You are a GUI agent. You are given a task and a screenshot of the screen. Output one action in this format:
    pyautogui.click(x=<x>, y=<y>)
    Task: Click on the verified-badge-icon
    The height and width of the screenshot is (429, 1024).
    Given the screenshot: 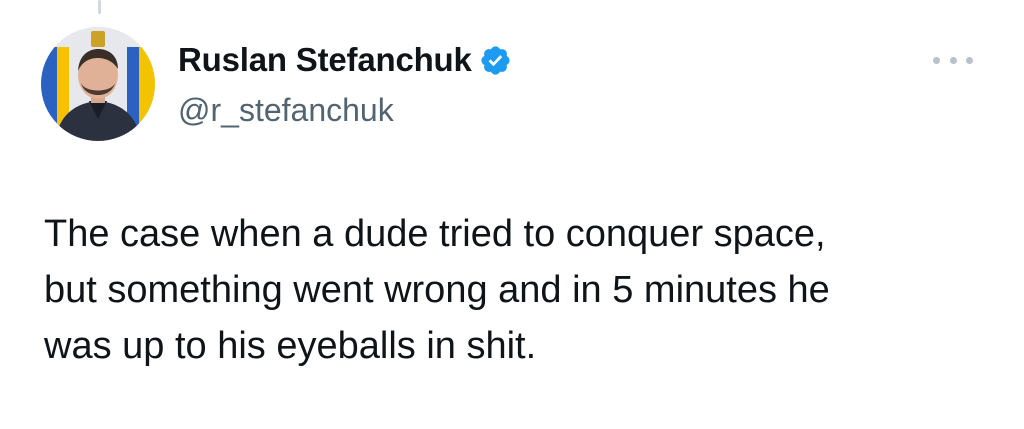 What is the action you would take?
    pyautogui.click(x=495, y=60)
    